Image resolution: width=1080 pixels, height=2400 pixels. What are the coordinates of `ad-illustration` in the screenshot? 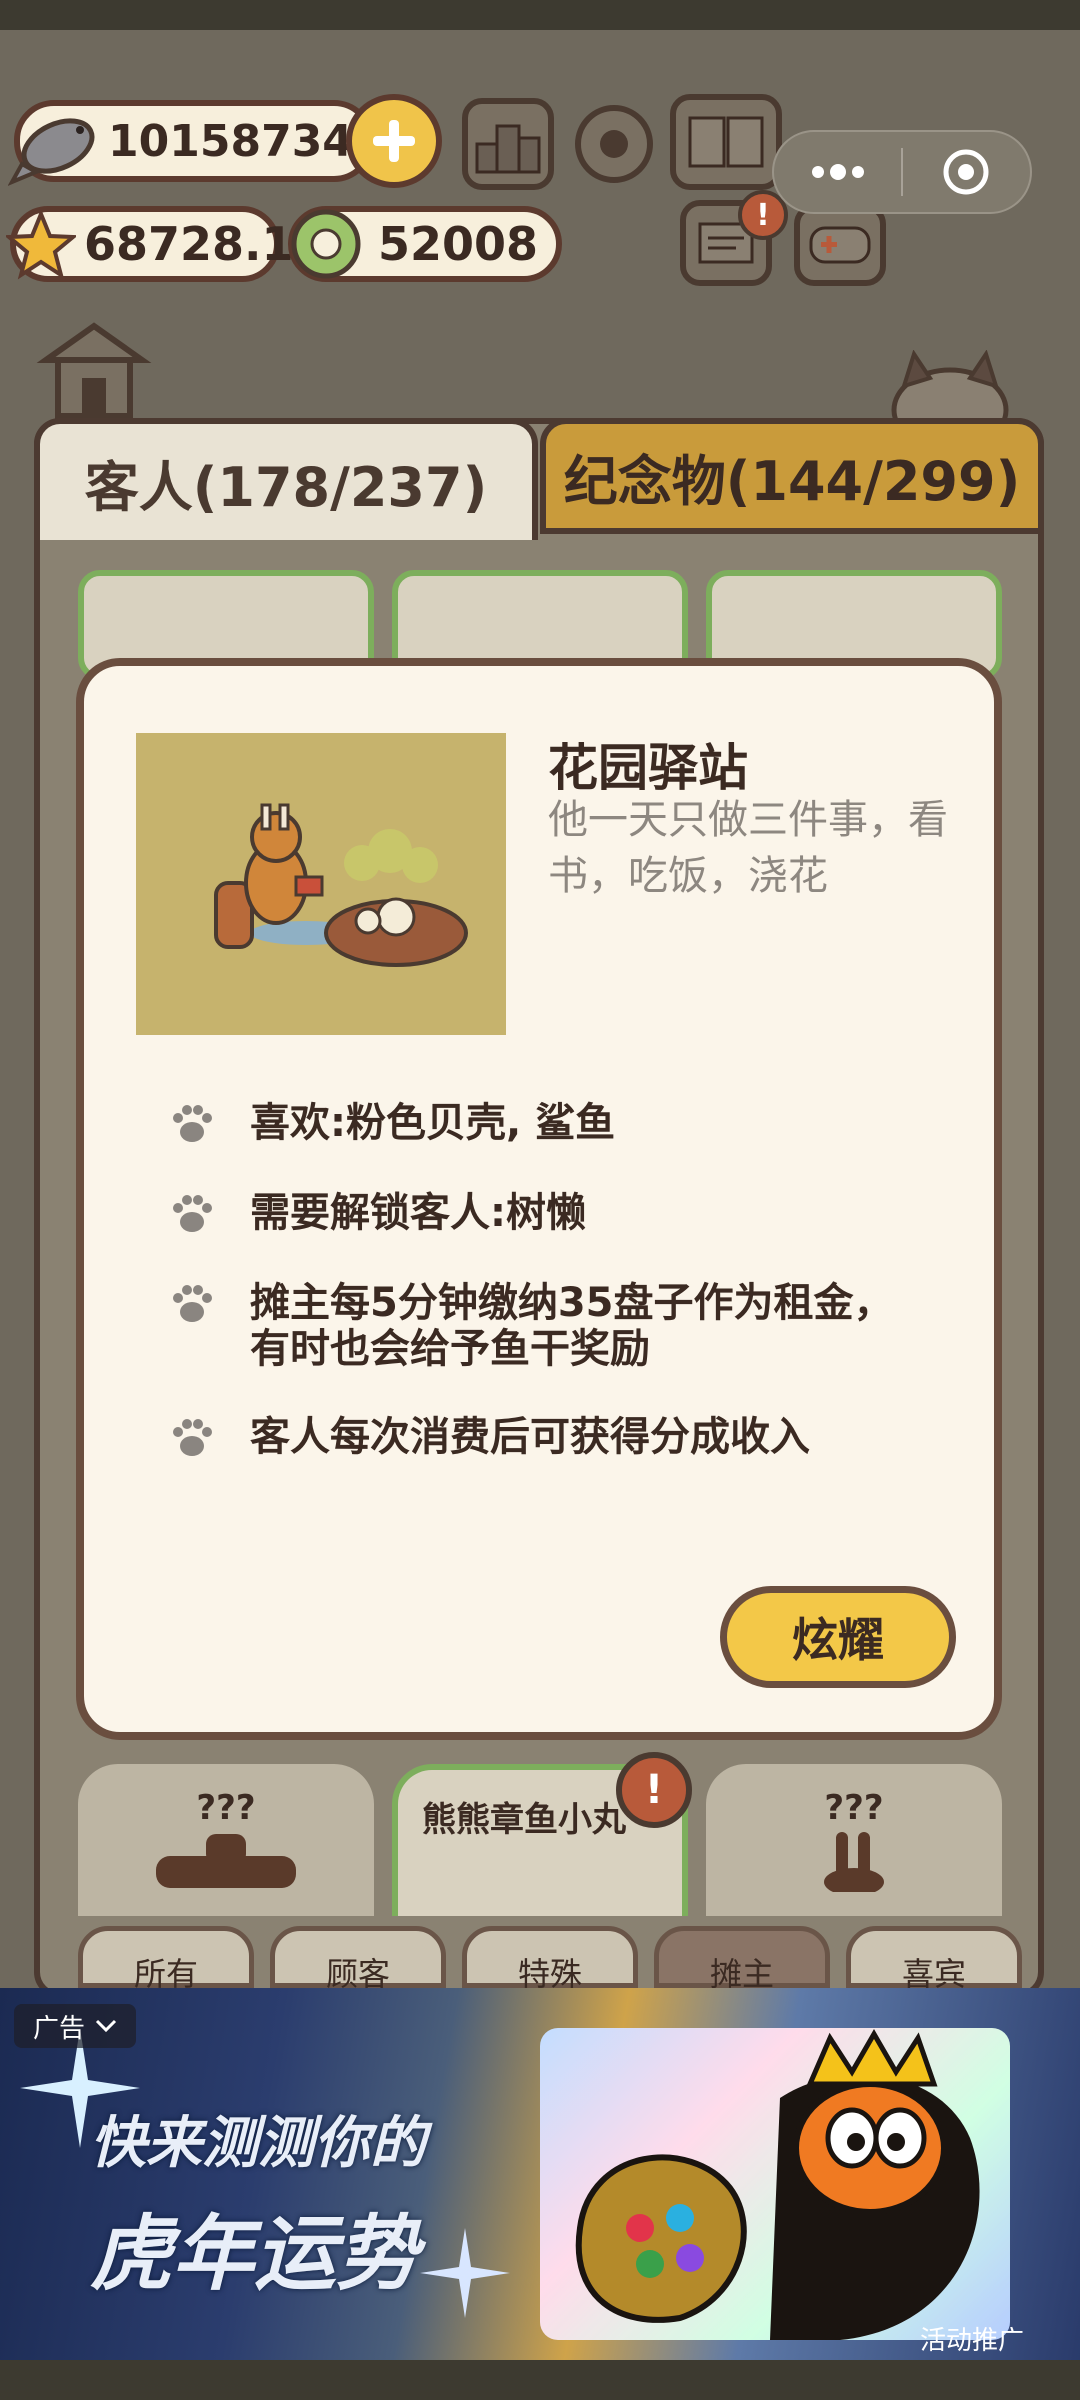 It's located at (775, 2184).